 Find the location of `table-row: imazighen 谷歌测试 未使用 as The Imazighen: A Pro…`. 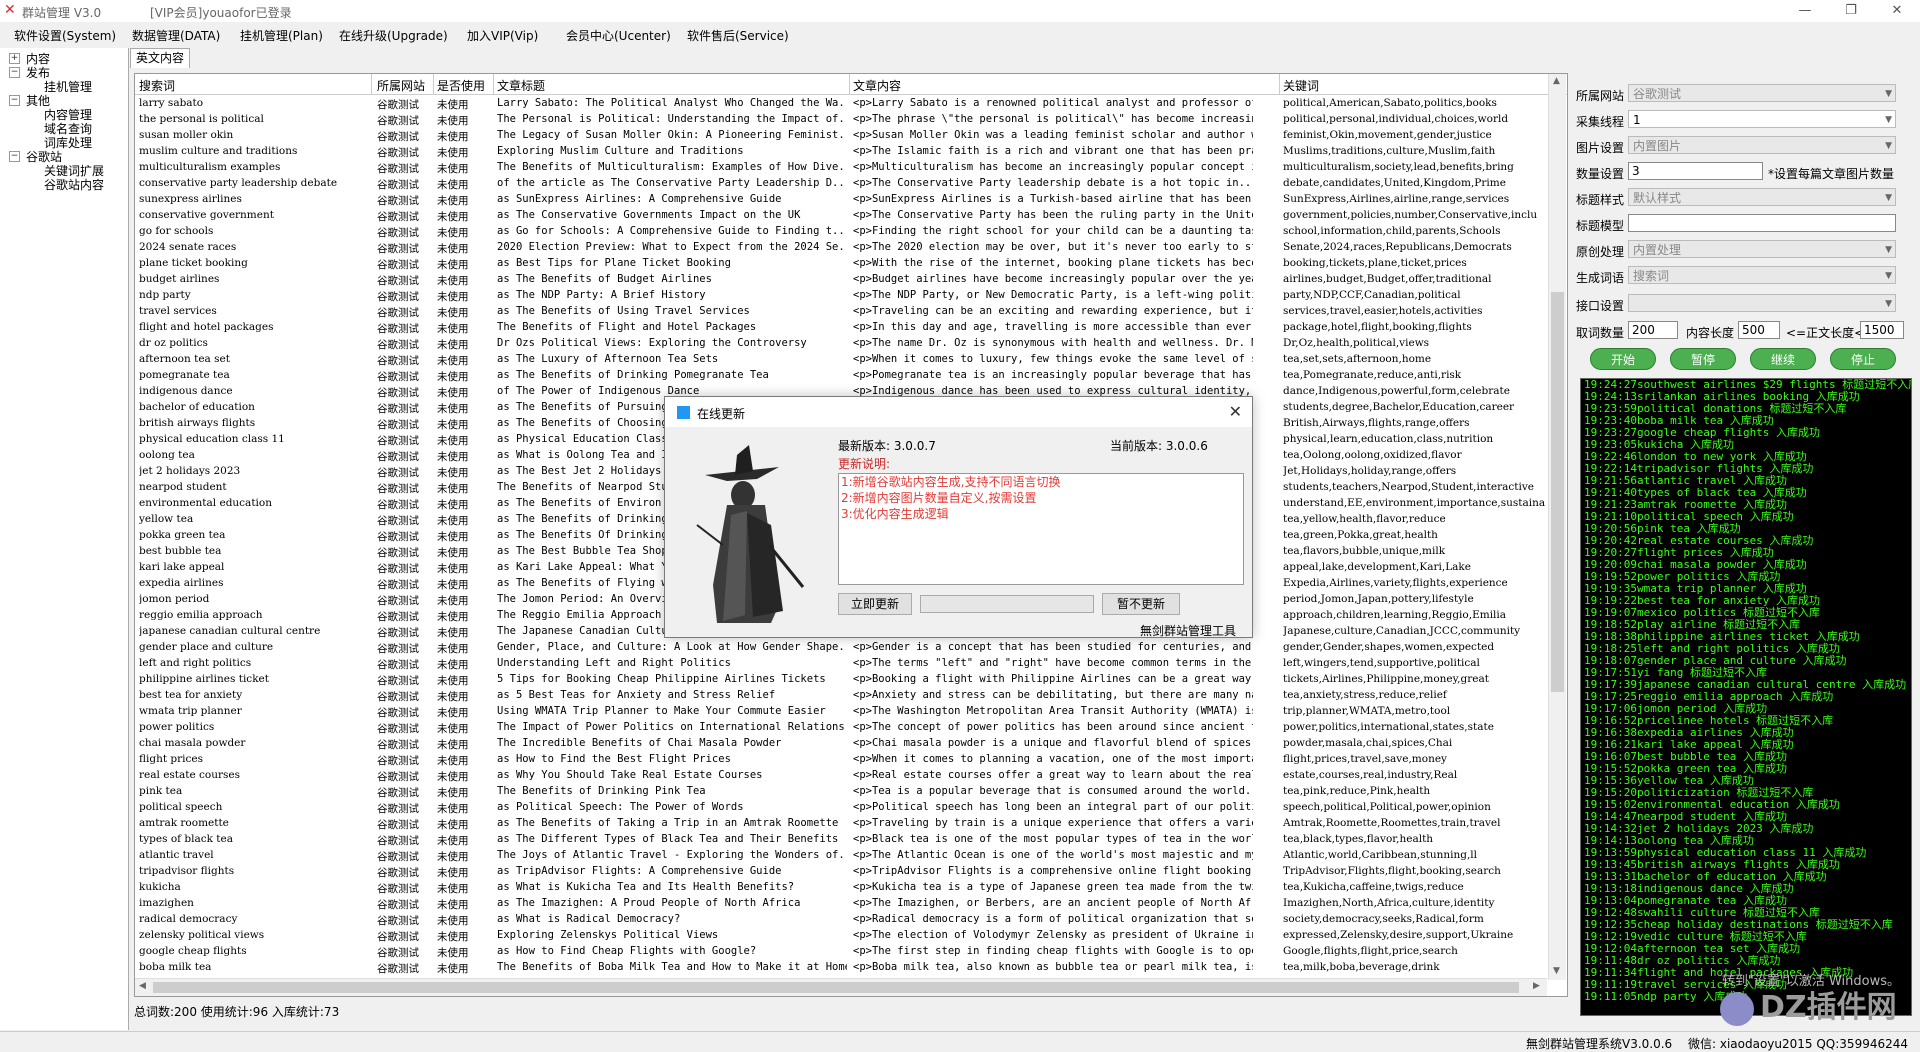

table-row: imazighen 谷歌测试 未使用 as The Imazighen: A Pro… is located at coordinates (851, 904).